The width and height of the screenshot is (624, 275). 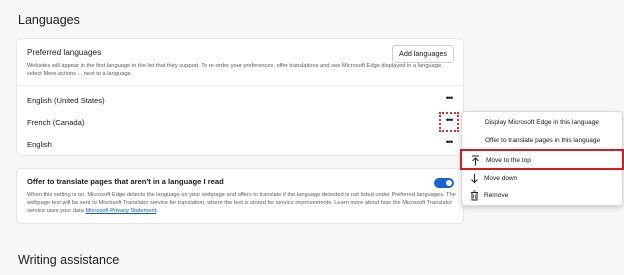 I want to click on language-name: English, so click(x=39, y=144).